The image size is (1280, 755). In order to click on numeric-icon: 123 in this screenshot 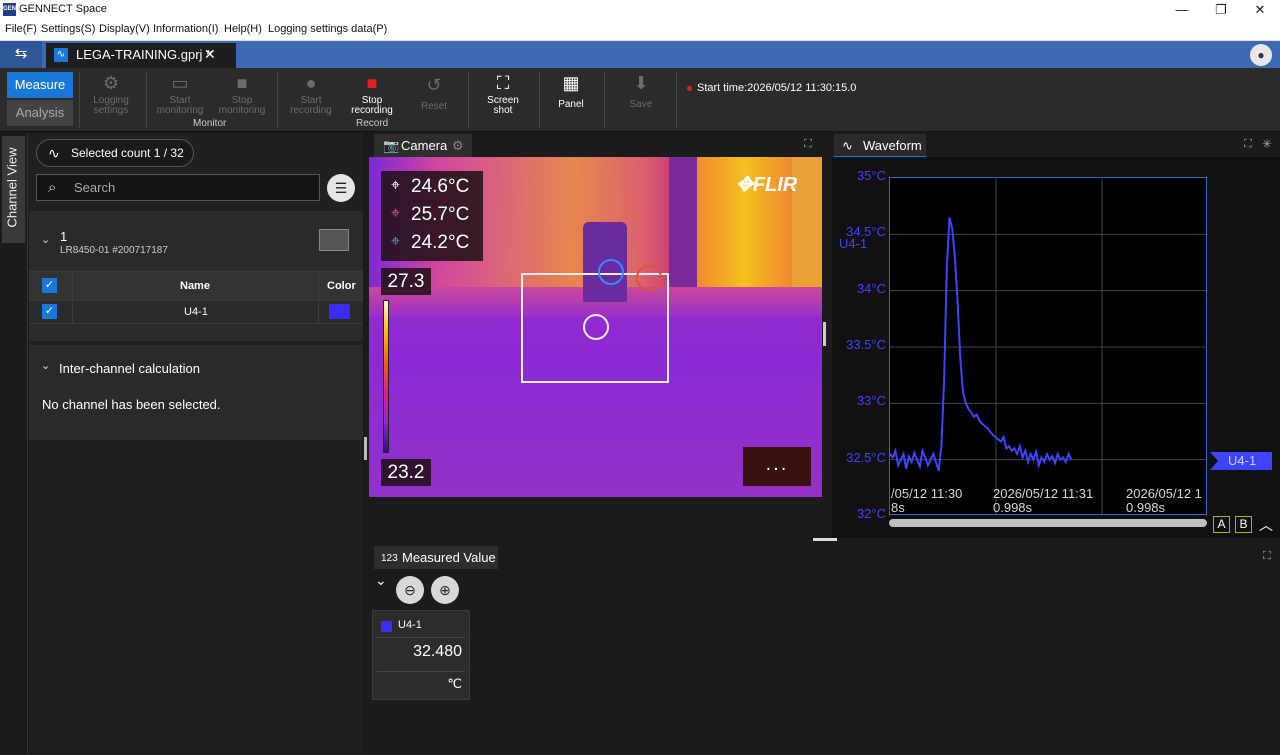, I will do `click(389, 558)`.